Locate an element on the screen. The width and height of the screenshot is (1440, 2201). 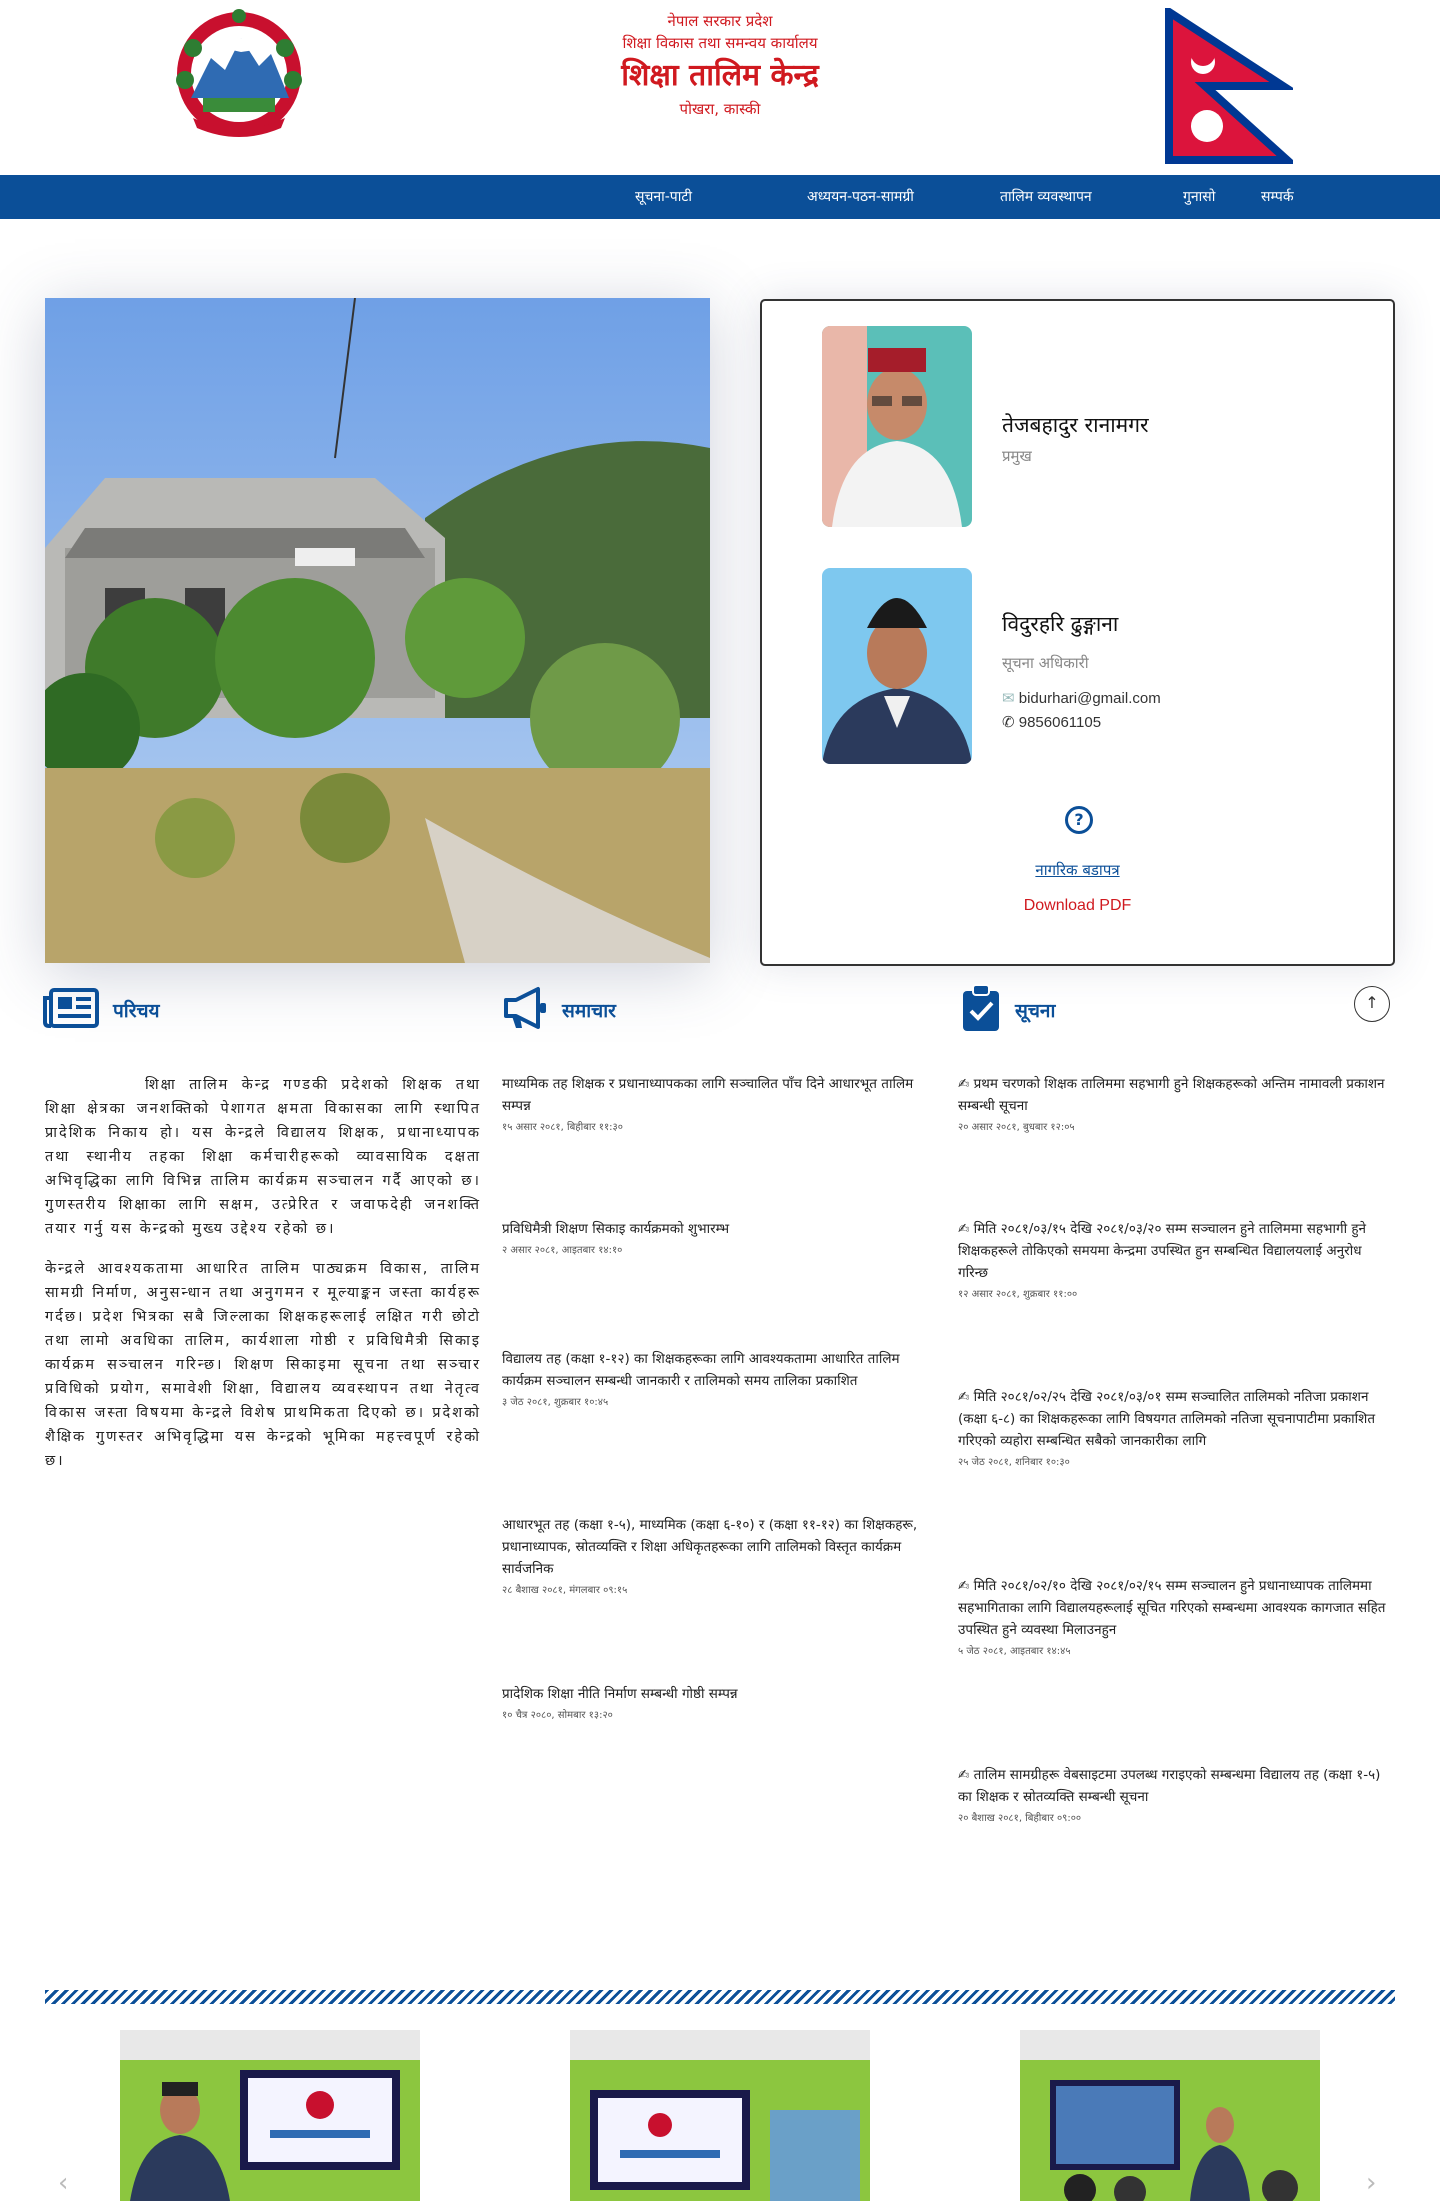
office-building-photo is located at coordinates (377, 630).